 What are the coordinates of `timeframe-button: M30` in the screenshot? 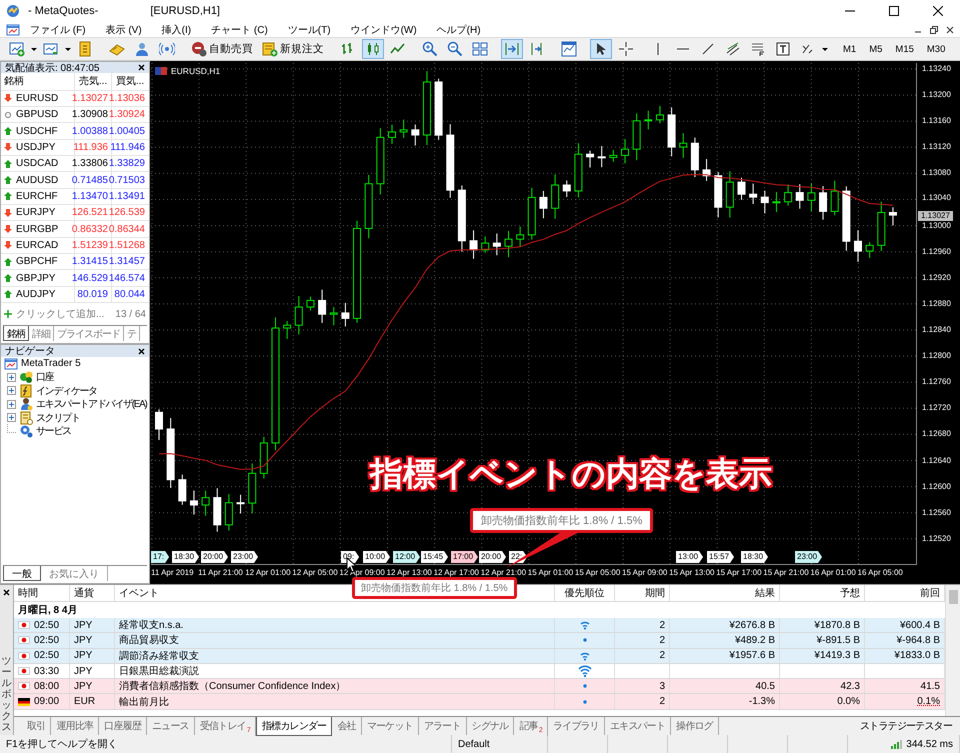 It's located at (936, 49).